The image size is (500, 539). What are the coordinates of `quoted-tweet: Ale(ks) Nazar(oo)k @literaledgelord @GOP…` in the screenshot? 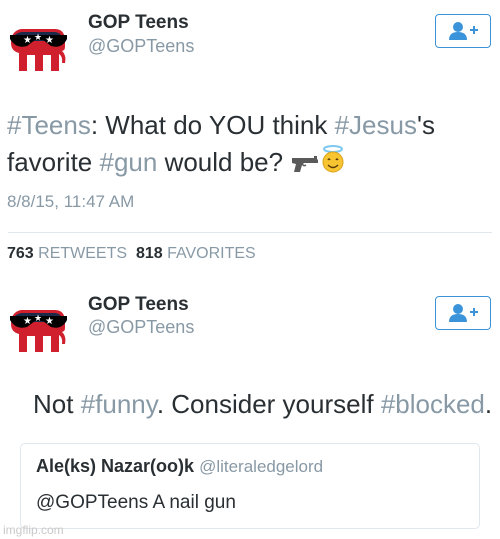 It's located at (250, 486).